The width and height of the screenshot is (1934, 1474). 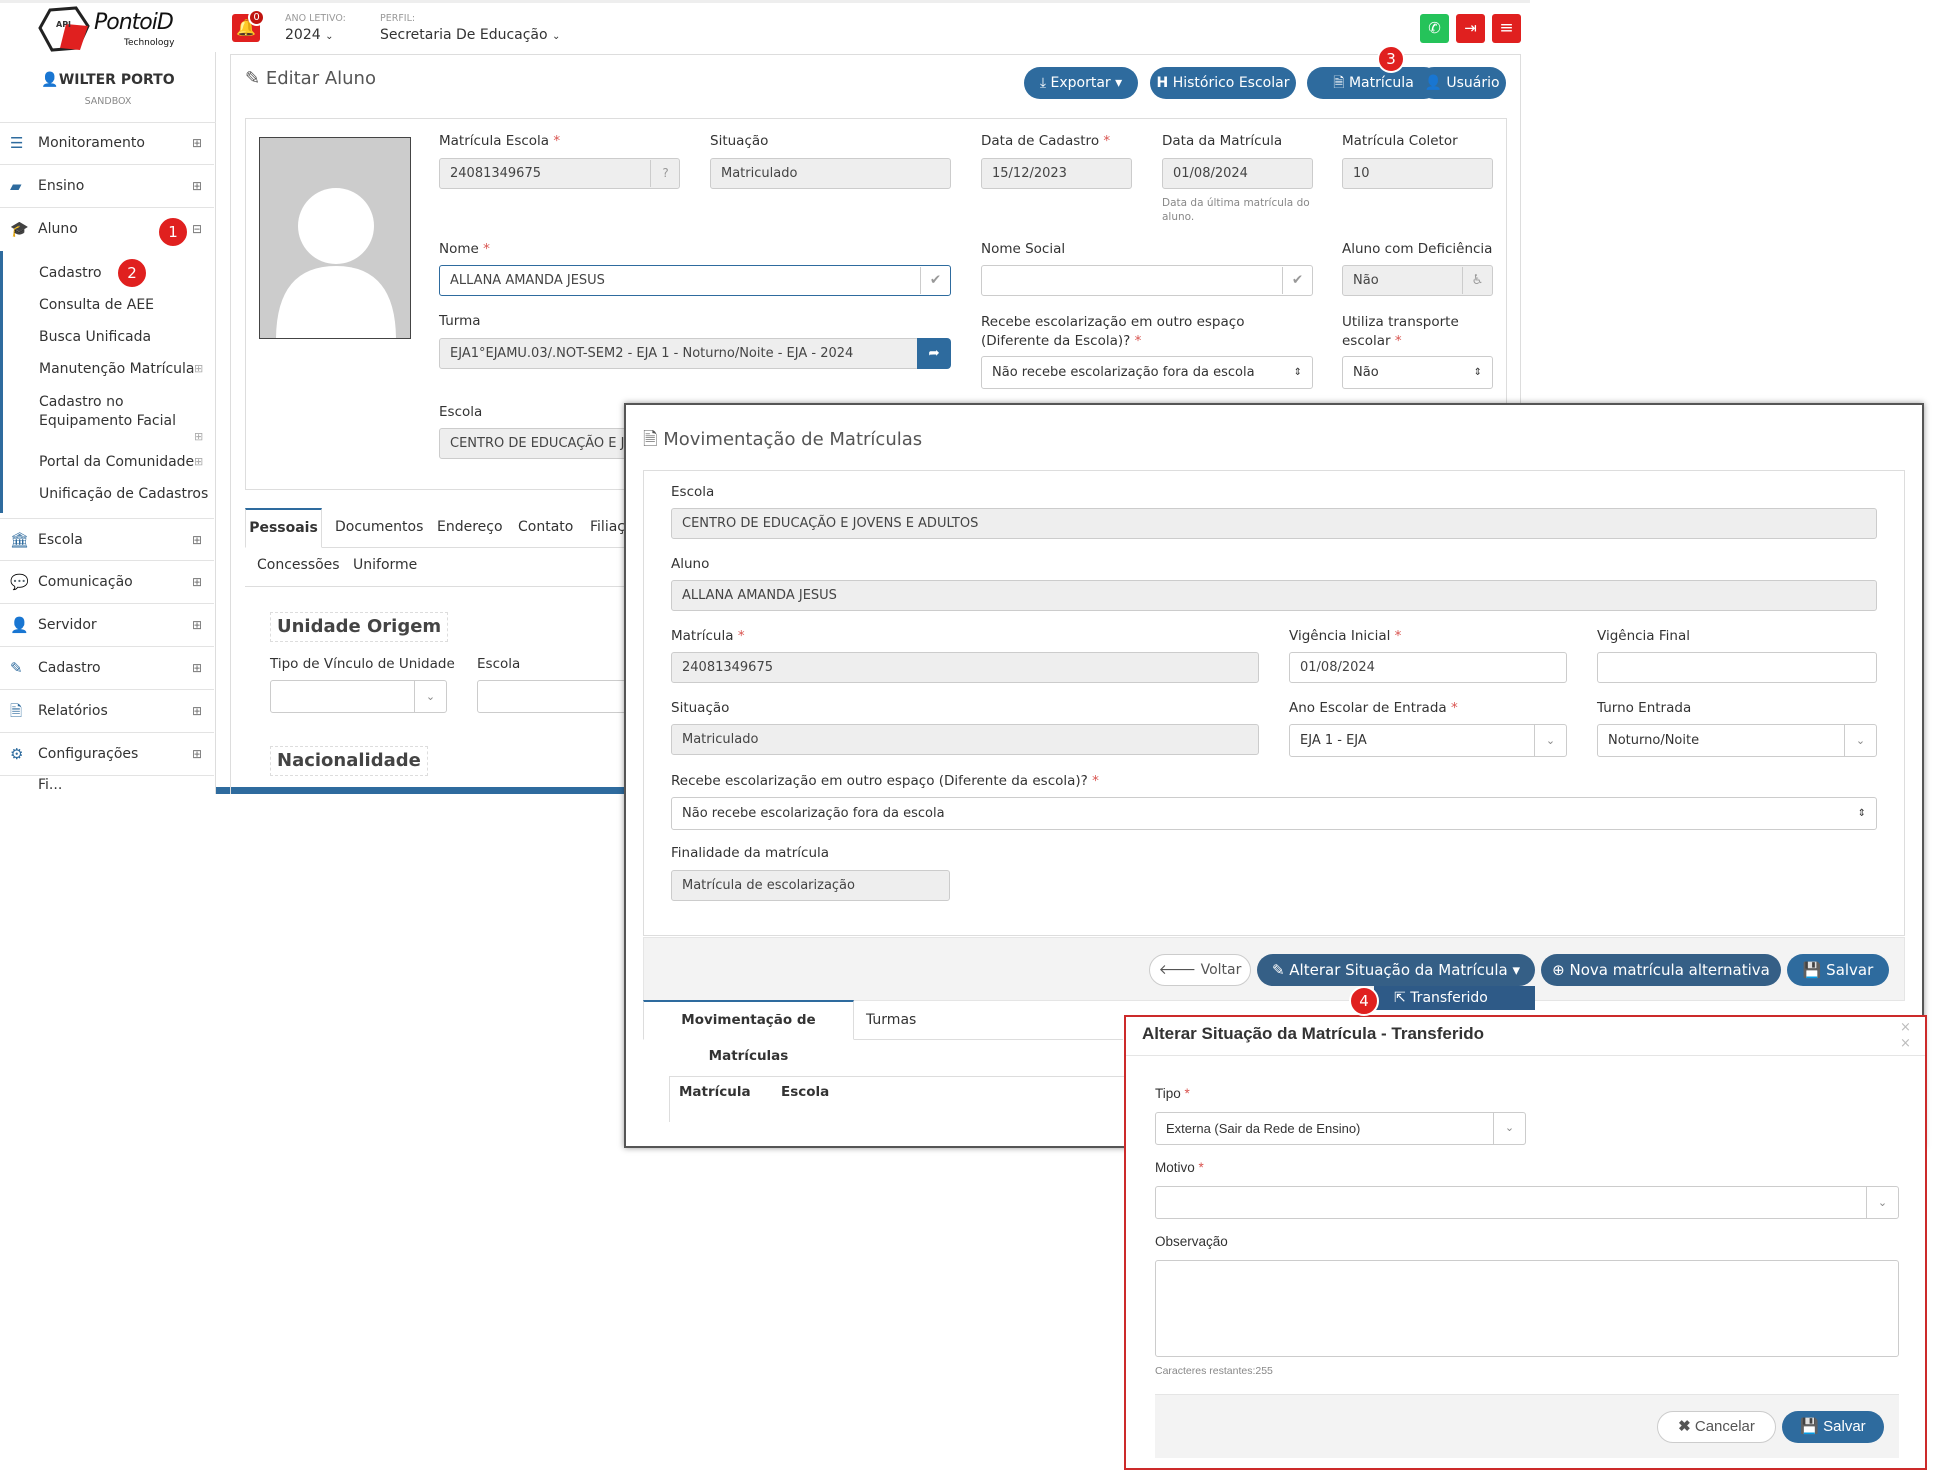 I want to click on tab-movimentacao: Movimentação de Matrículas, so click(x=748, y=1032).